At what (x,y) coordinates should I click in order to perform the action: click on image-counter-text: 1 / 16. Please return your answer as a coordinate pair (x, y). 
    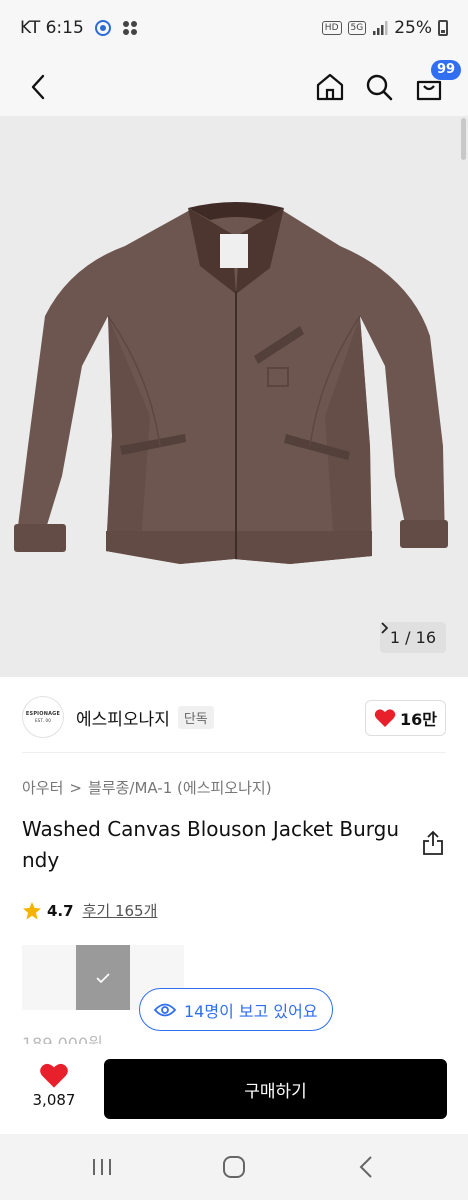
    Looking at the image, I should click on (412, 637).